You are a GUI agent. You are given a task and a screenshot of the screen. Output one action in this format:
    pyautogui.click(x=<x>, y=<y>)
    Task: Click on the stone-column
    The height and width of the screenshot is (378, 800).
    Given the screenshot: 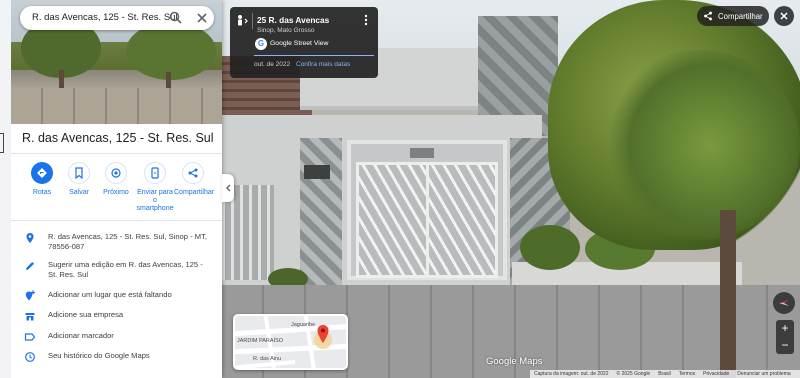 What is the action you would take?
    pyautogui.click(x=321, y=213)
    